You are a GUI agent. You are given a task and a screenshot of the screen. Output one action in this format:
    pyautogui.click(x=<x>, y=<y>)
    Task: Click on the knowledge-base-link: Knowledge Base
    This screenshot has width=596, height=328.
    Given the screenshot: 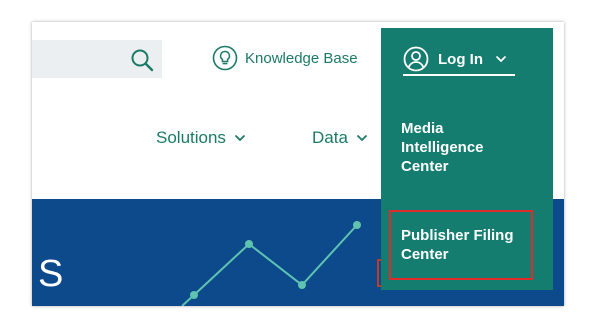 What is the action you would take?
    pyautogui.click(x=285, y=58)
    